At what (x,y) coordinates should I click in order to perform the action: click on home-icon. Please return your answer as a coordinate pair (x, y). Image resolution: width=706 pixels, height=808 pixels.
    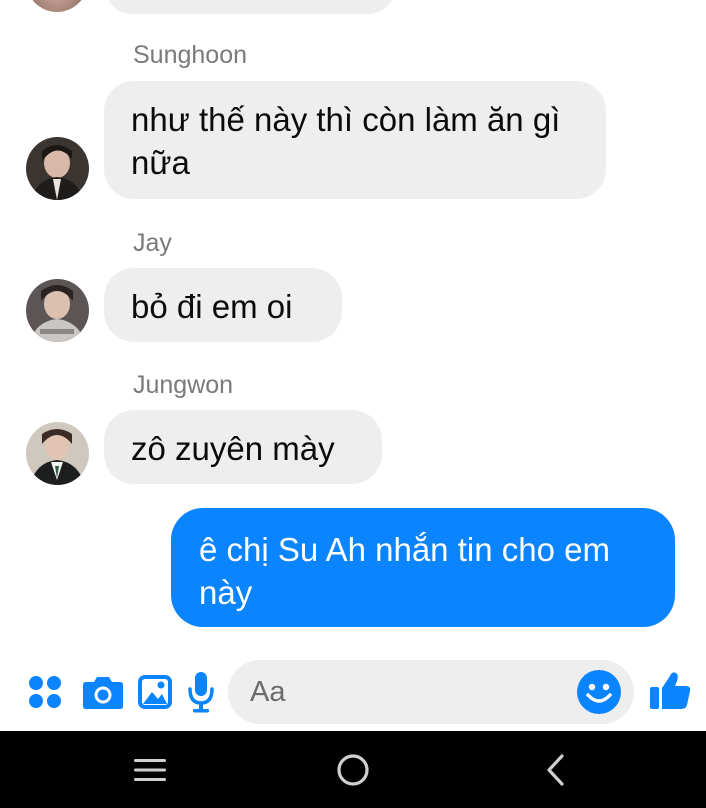
    Looking at the image, I should click on (353, 770).